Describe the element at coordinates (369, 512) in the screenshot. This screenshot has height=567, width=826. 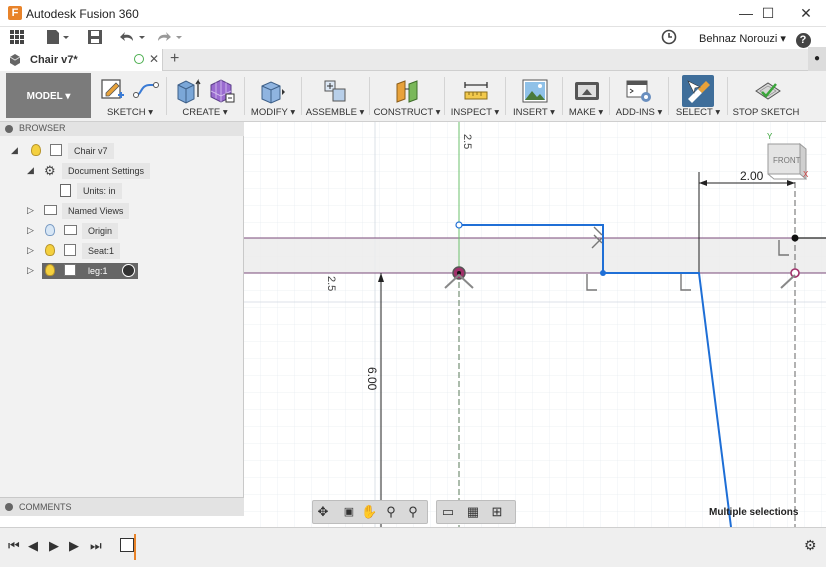
I see `pan-hand-icon: ✋` at that location.